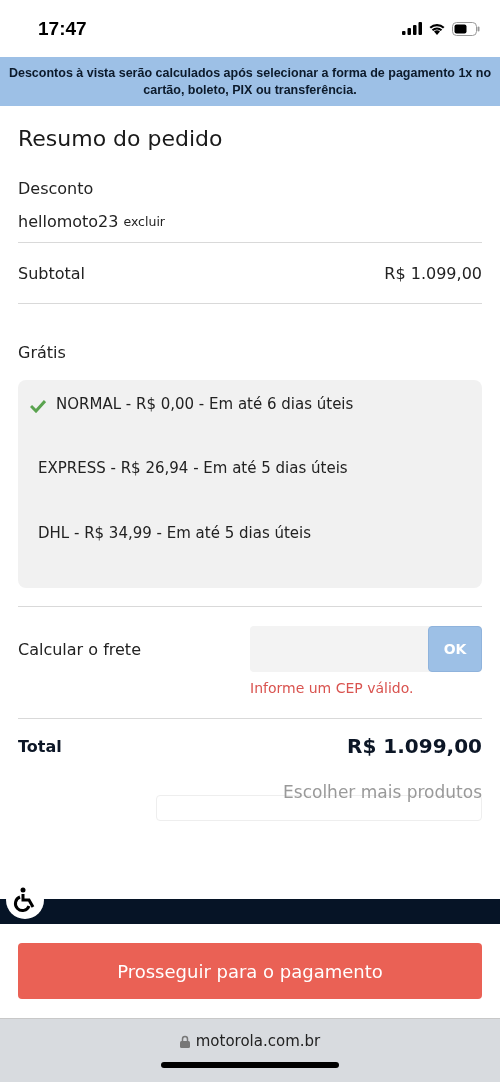 The height and width of the screenshot is (1082, 500). What do you see at coordinates (205, 404) in the screenshot?
I see `shipping-option: NORMAL - R$ 0,00 - Em até 6 dias úteis` at bounding box center [205, 404].